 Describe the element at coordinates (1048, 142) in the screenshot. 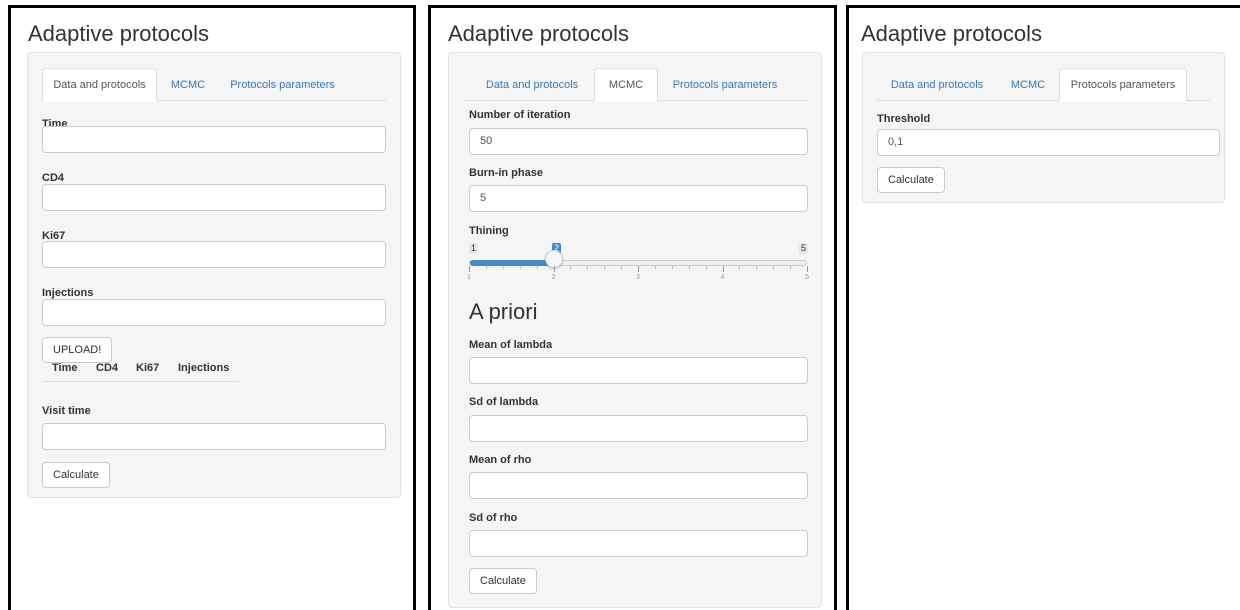

I see `threshold-input: 0,1` at that location.